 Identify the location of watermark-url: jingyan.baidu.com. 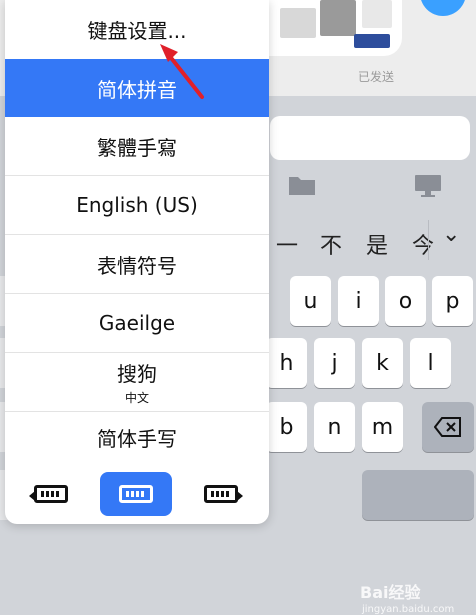
(408, 609).